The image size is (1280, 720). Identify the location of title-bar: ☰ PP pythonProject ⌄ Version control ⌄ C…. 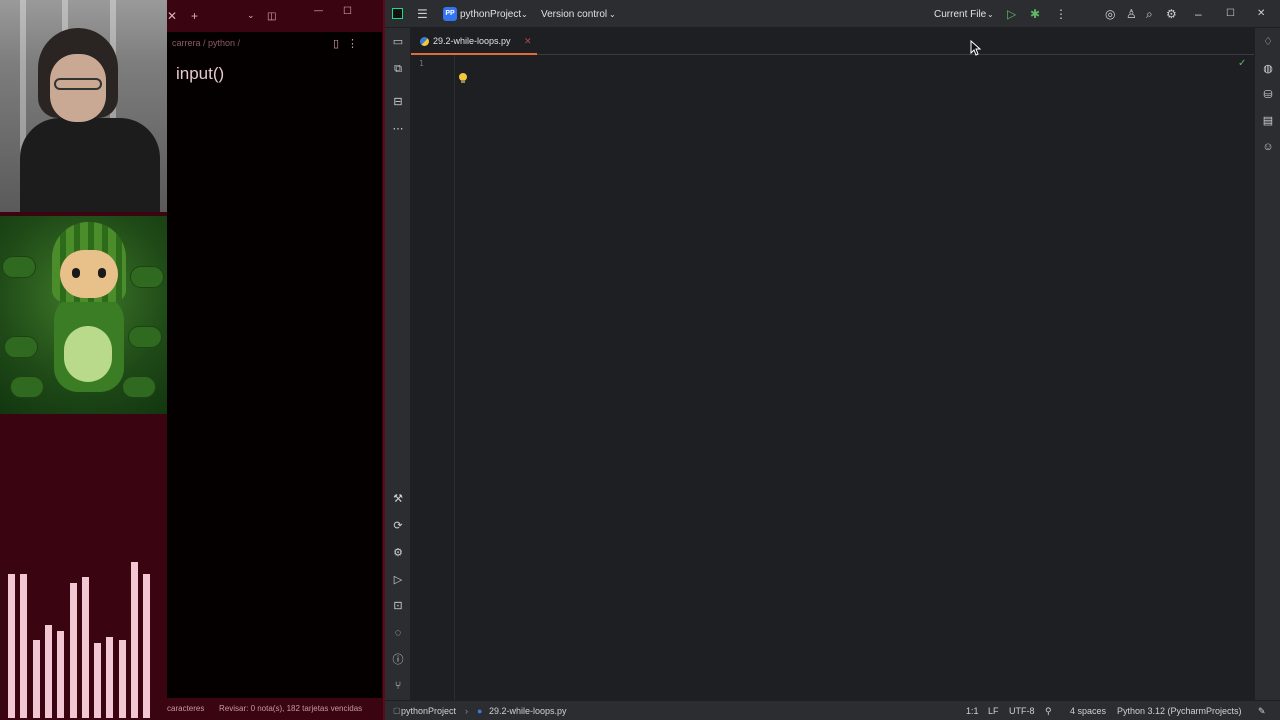
(832, 14).